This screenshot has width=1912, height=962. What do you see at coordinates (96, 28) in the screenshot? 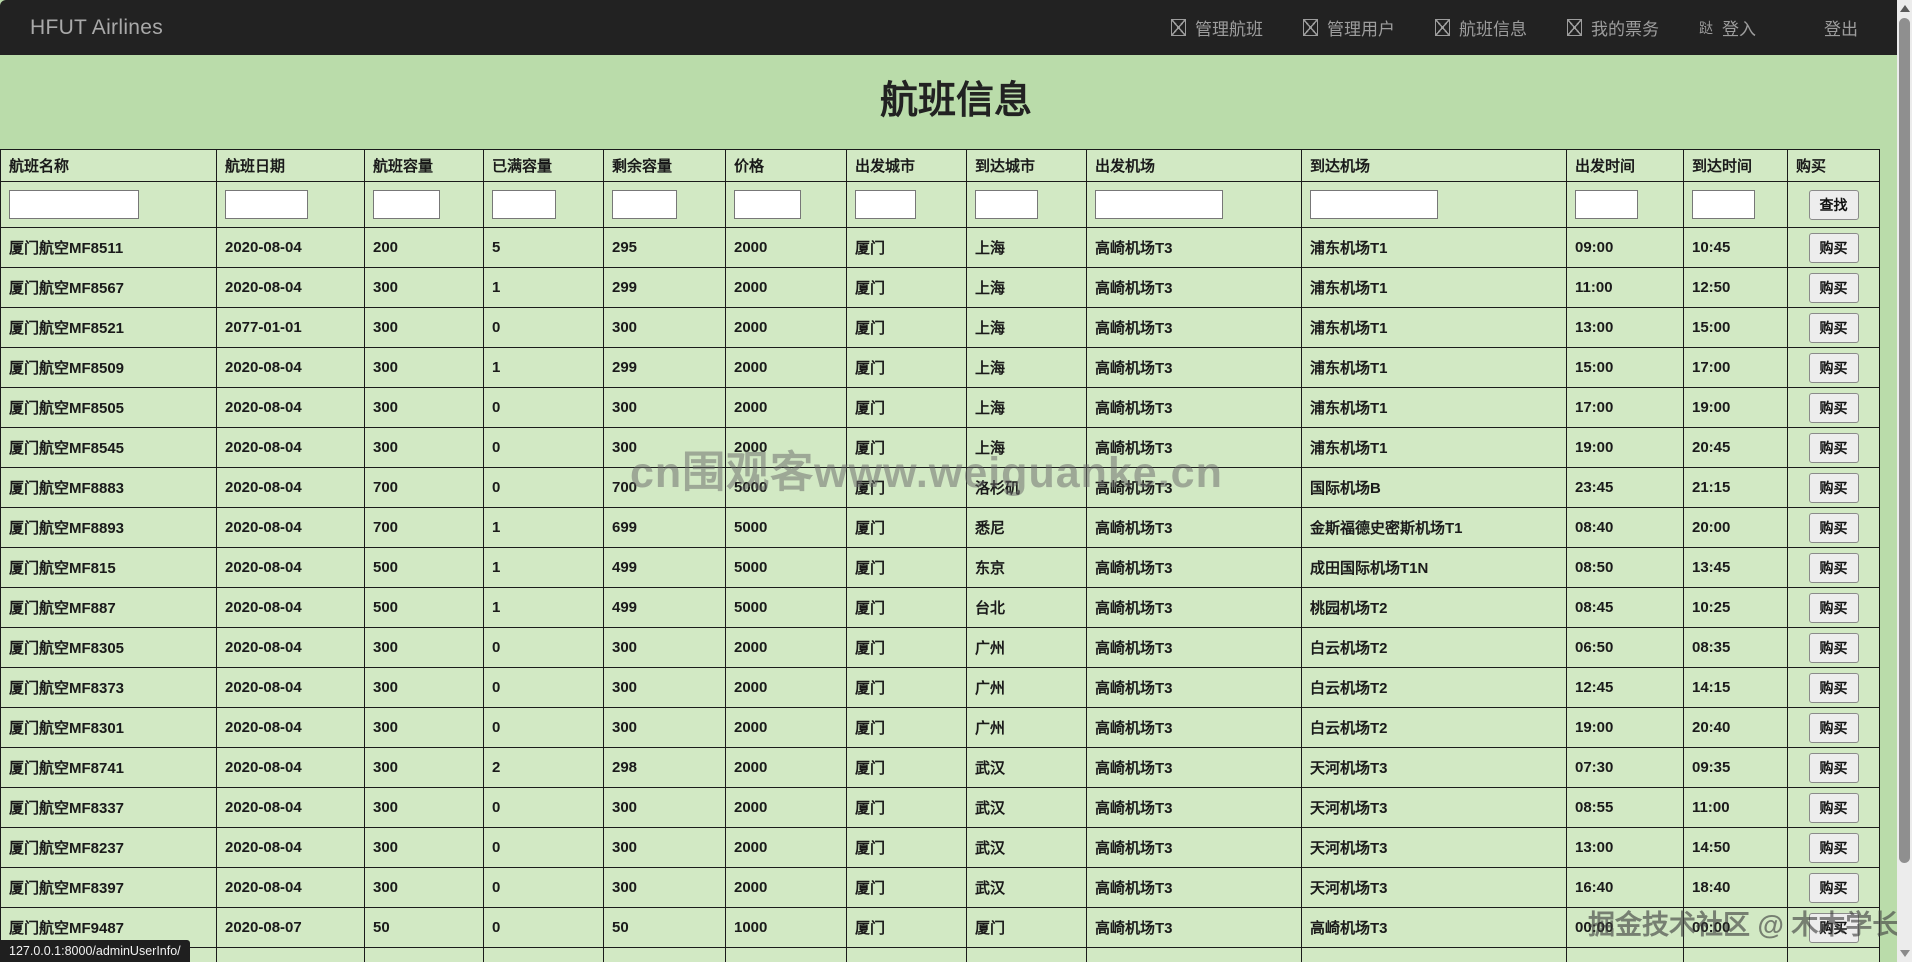
I see `brand: HFUT Airlines` at bounding box center [96, 28].